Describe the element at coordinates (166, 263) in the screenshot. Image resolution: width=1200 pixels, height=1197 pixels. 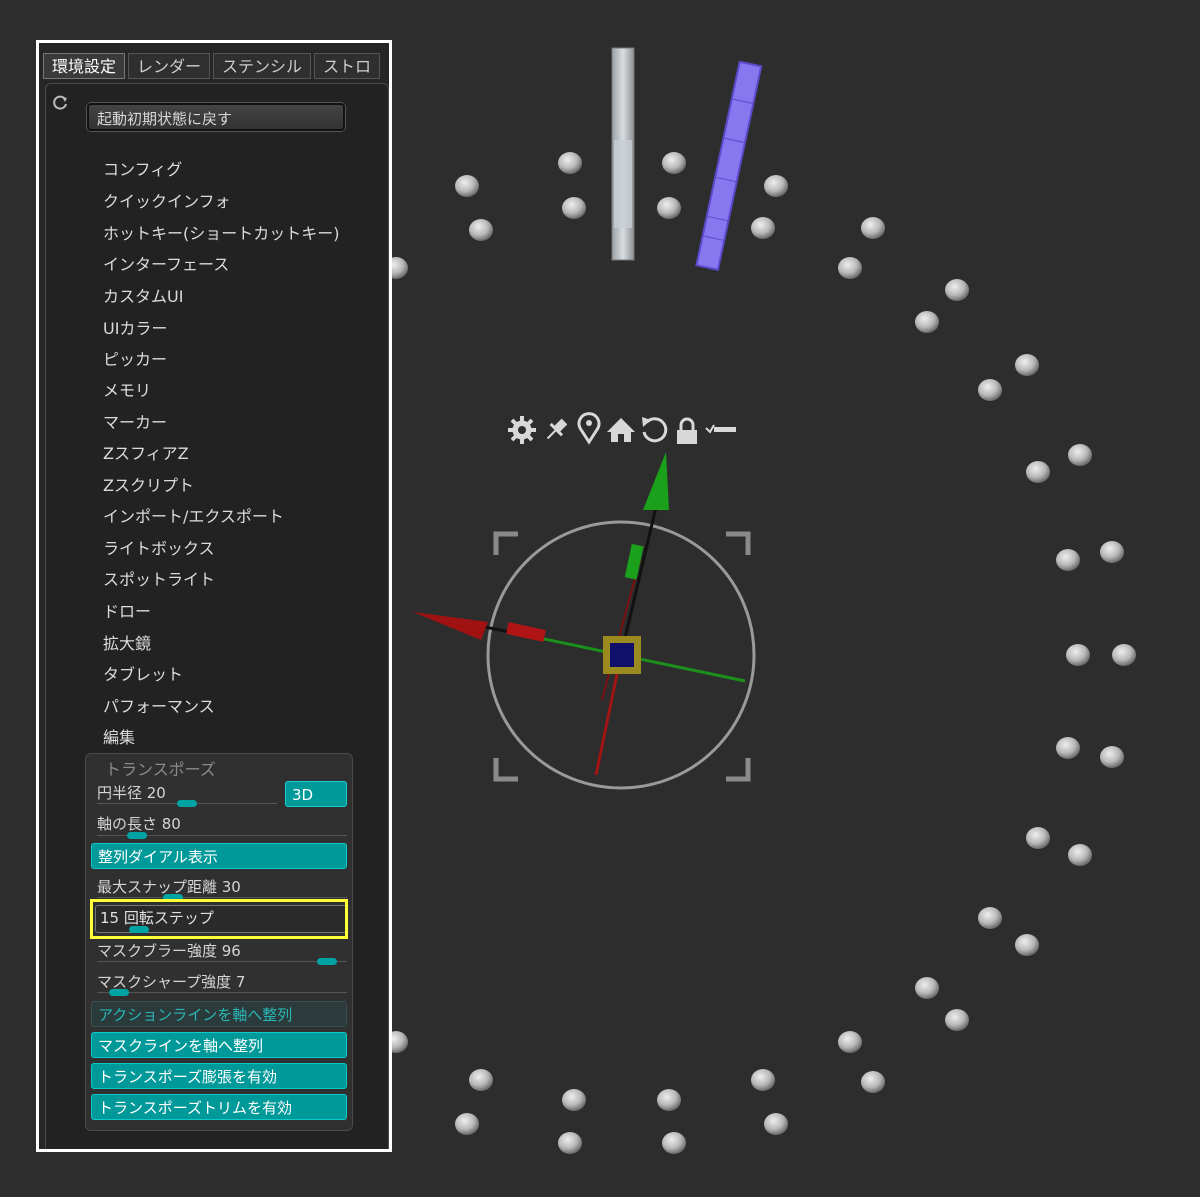
I see `menu-item-interface: インターフェース` at that location.